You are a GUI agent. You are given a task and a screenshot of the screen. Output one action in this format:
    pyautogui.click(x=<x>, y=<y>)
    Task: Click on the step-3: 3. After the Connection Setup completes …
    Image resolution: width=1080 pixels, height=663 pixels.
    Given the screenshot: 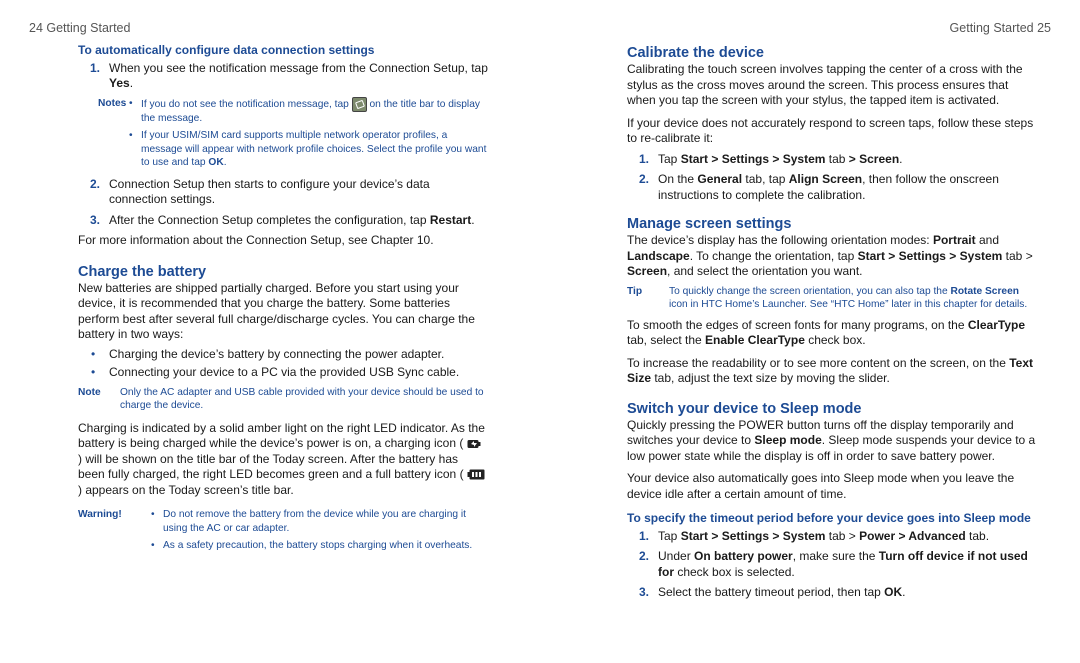 What is the action you would take?
    pyautogui.click(x=282, y=219)
    